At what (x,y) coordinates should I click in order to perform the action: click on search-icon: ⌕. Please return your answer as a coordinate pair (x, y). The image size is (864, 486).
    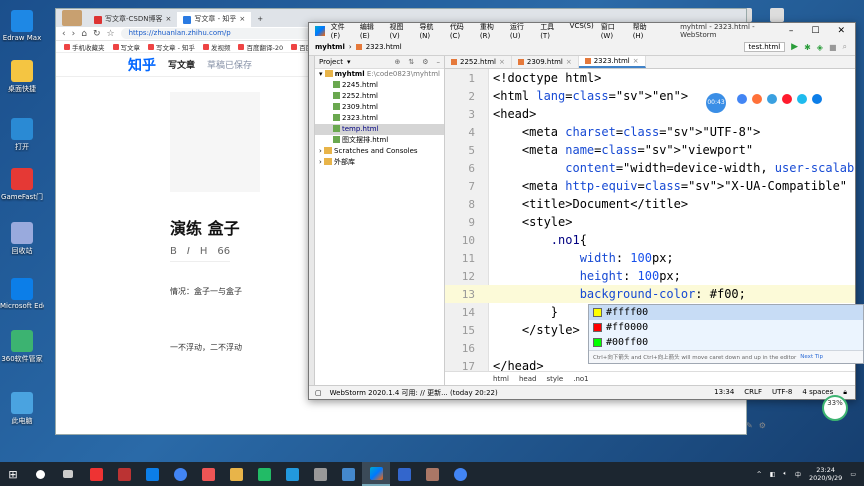
    Looking at the image, I should click on (845, 47).